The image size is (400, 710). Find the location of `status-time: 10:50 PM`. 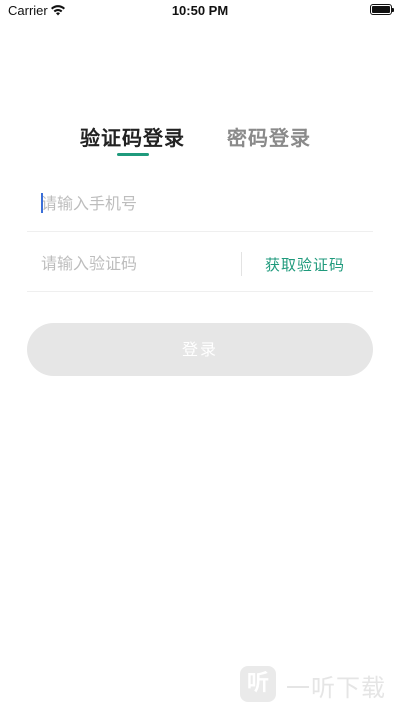

status-time: 10:50 PM is located at coordinates (200, 10).